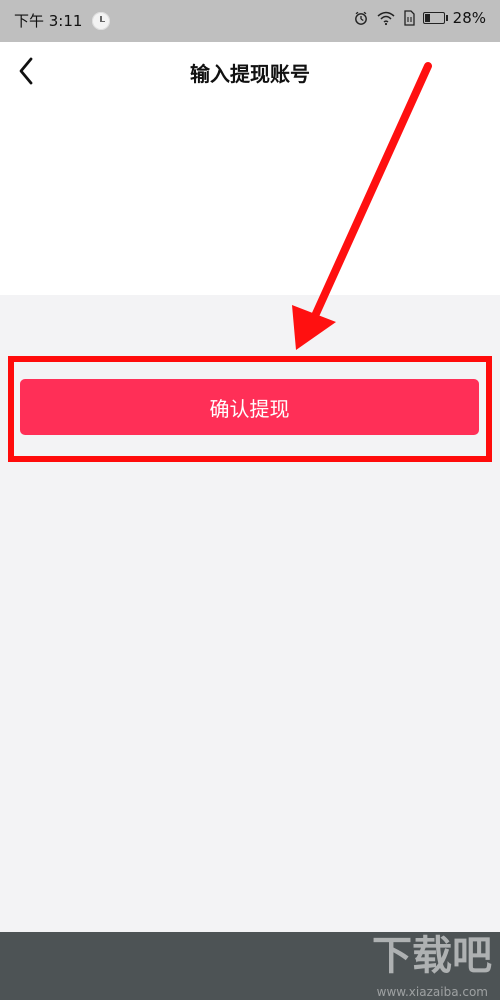 The height and width of the screenshot is (1000, 500). Describe the element at coordinates (250, 21) in the screenshot. I see `status-bar: 下午 3:11 28%` at that location.